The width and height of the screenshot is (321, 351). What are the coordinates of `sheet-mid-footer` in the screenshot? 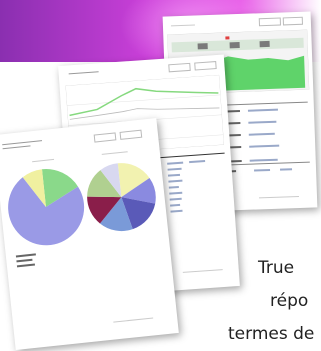 It's located at (202, 271).